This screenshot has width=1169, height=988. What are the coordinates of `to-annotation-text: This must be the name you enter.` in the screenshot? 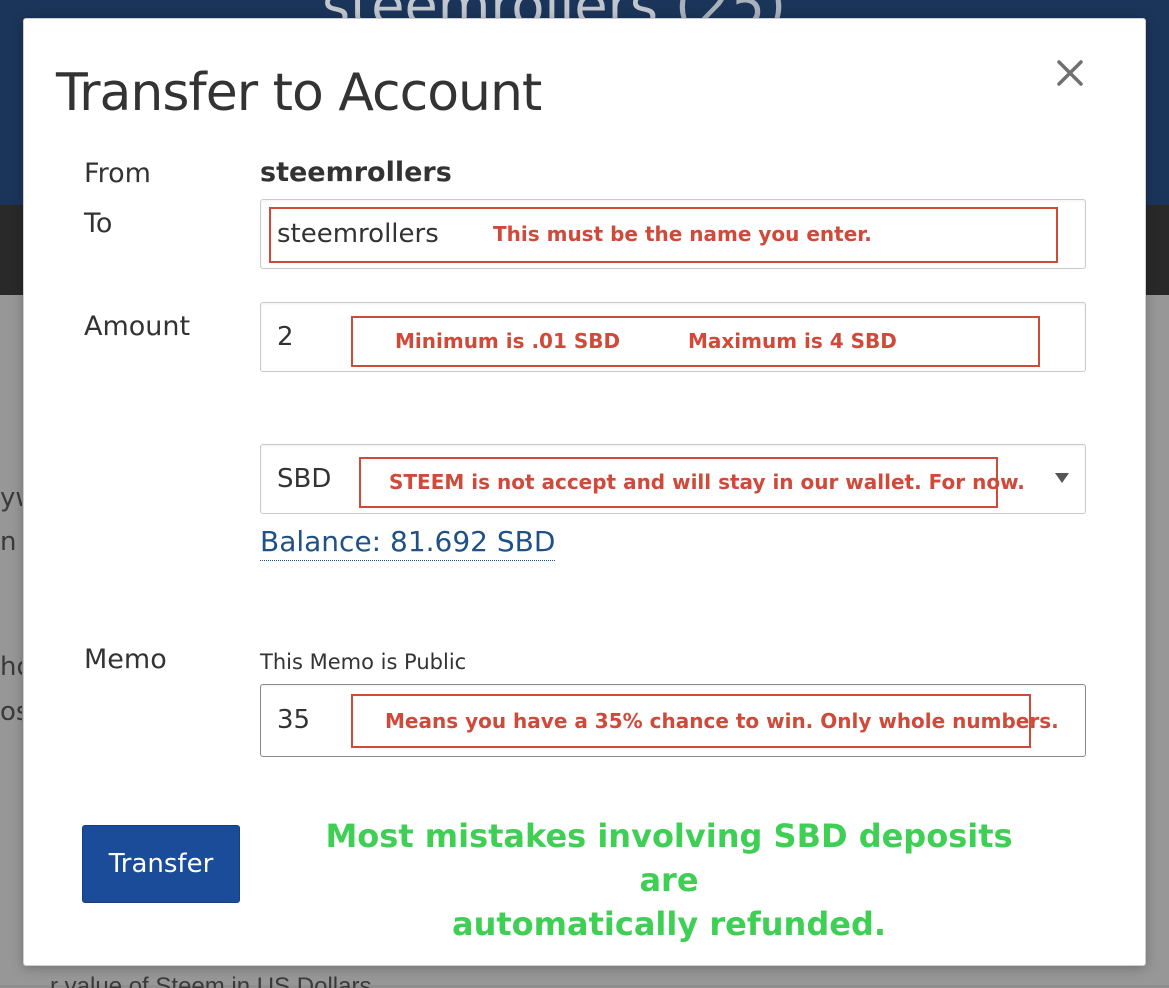 It's located at (682, 234).